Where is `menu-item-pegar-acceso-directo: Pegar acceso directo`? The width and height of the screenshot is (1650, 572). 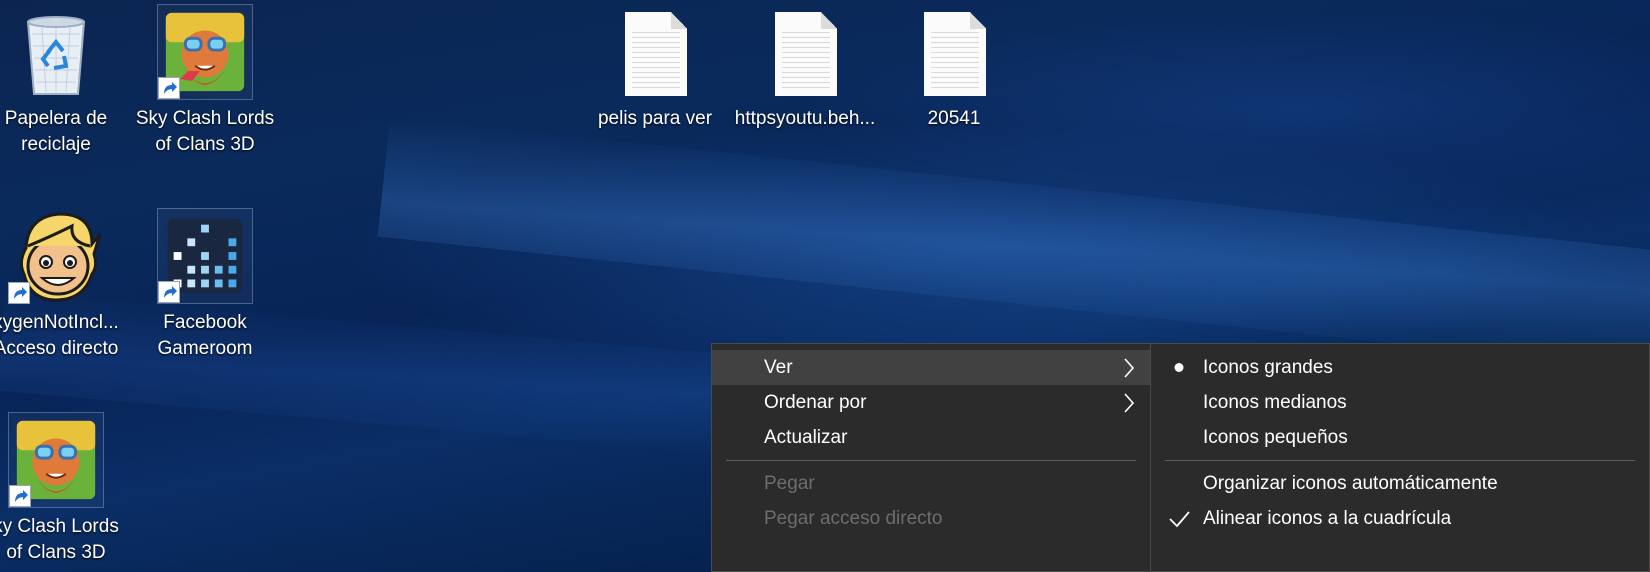
menu-item-pegar-acceso-directo: Pegar acceso directo is located at coordinates (931, 518).